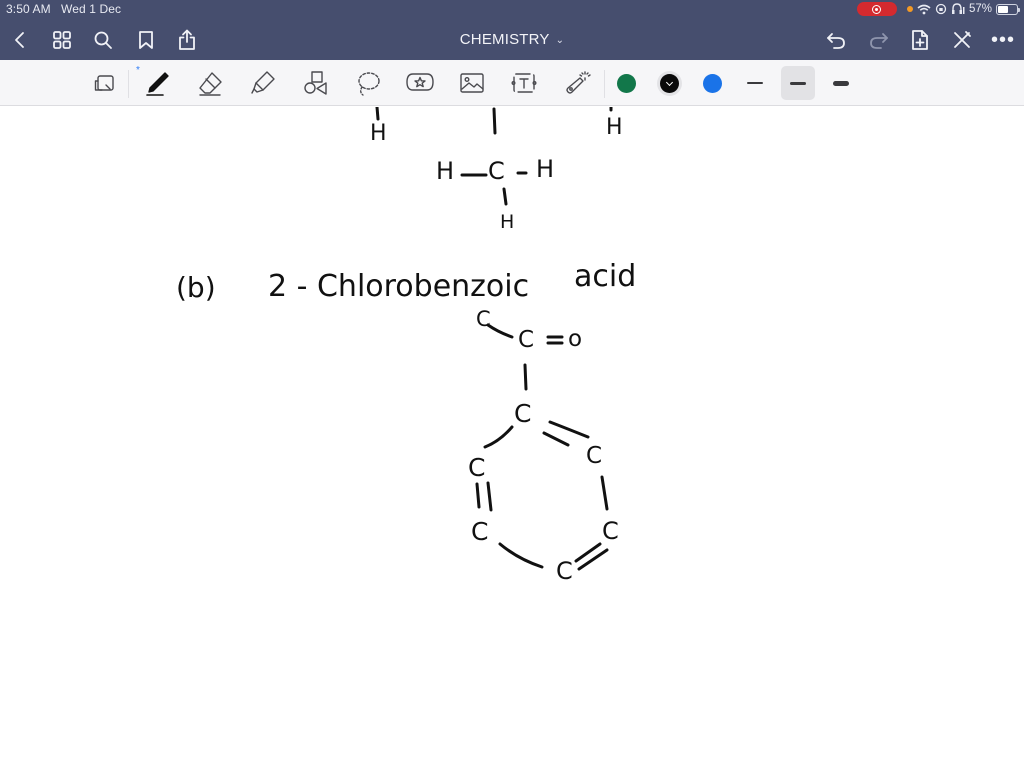  I want to click on compound-name-suffix: acid, so click(605, 276).